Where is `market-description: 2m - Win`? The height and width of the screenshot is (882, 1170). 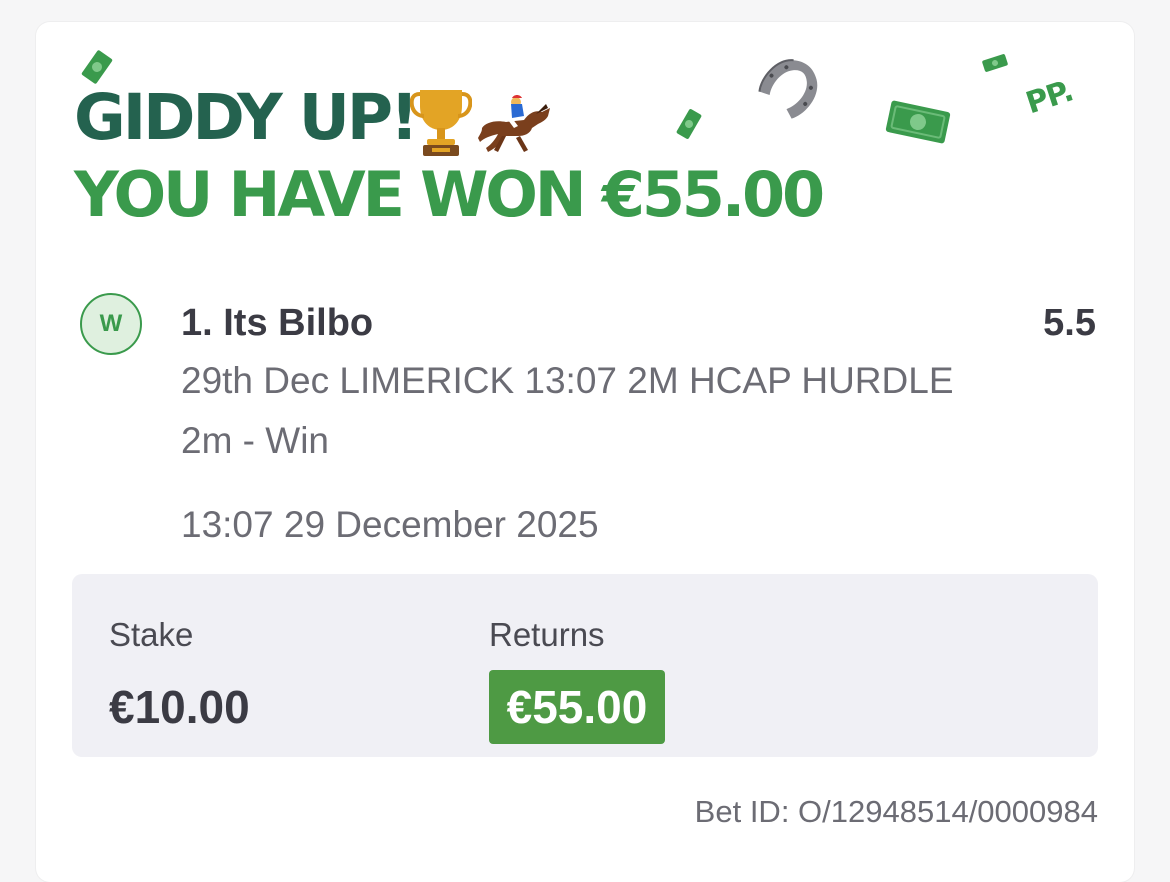 market-description: 2m - Win is located at coordinates (255, 440).